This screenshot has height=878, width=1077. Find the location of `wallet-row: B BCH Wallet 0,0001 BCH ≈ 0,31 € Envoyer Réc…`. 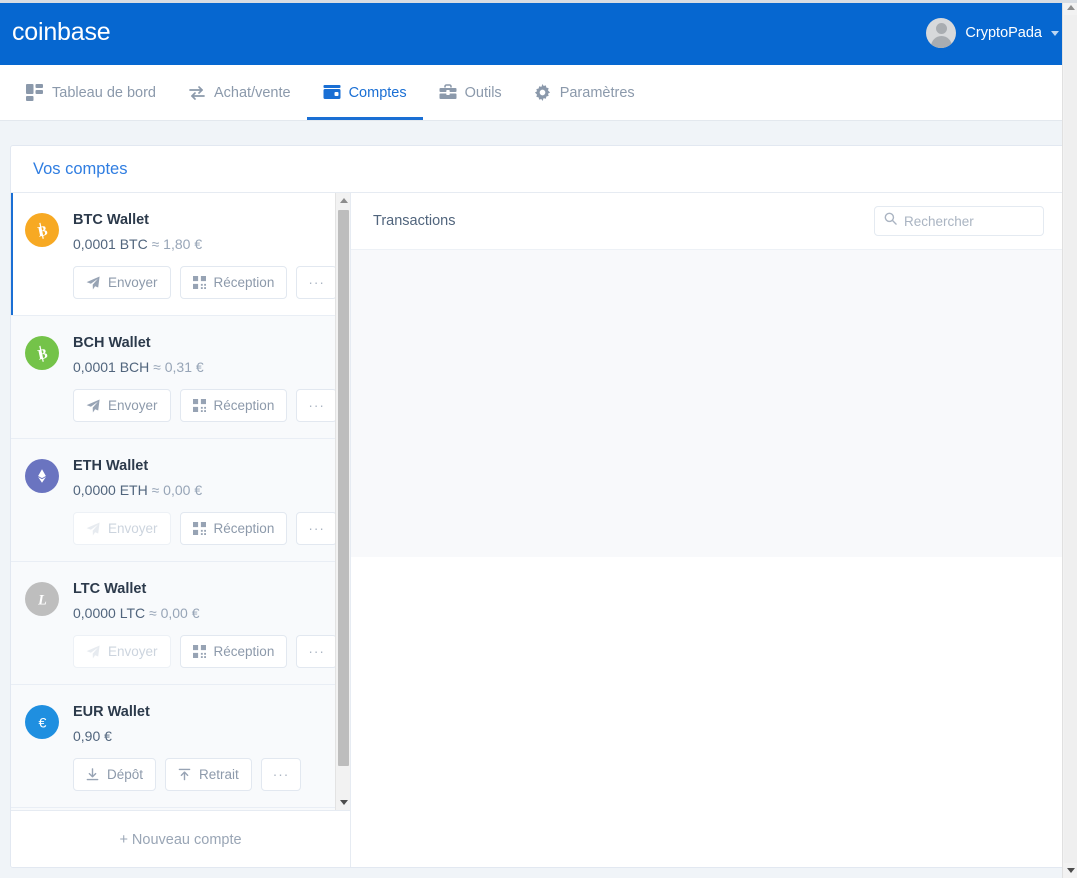

wallet-row: B BCH Wallet 0,0001 BCH ≈ 0,31 € Envoyer Réc… is located at coordinates (176, 377).